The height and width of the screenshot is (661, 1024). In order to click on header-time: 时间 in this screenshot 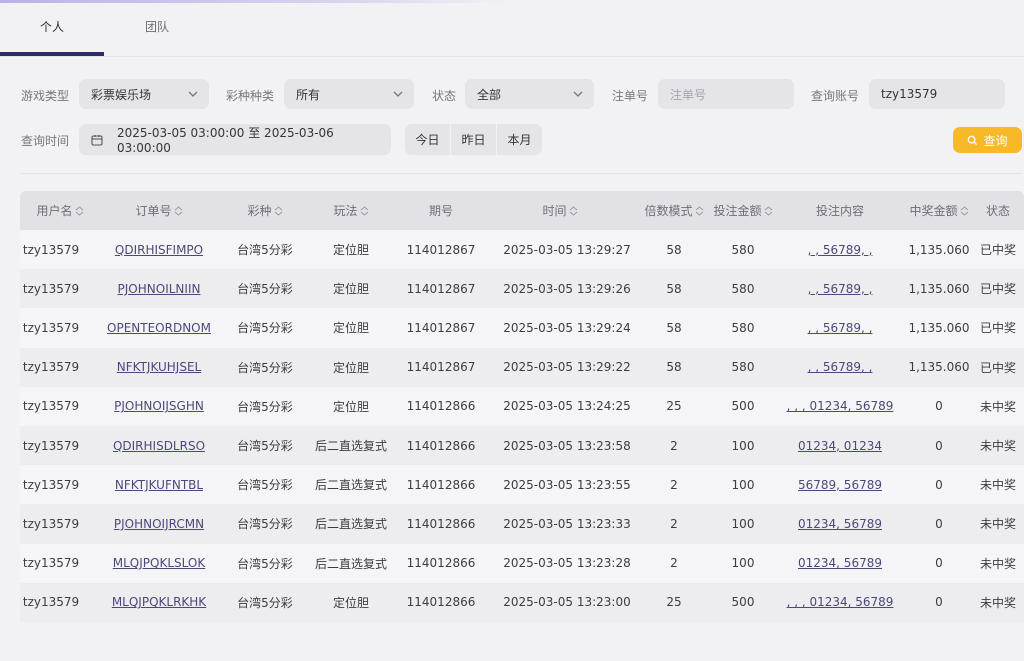, I will do `click(560, 210)`.